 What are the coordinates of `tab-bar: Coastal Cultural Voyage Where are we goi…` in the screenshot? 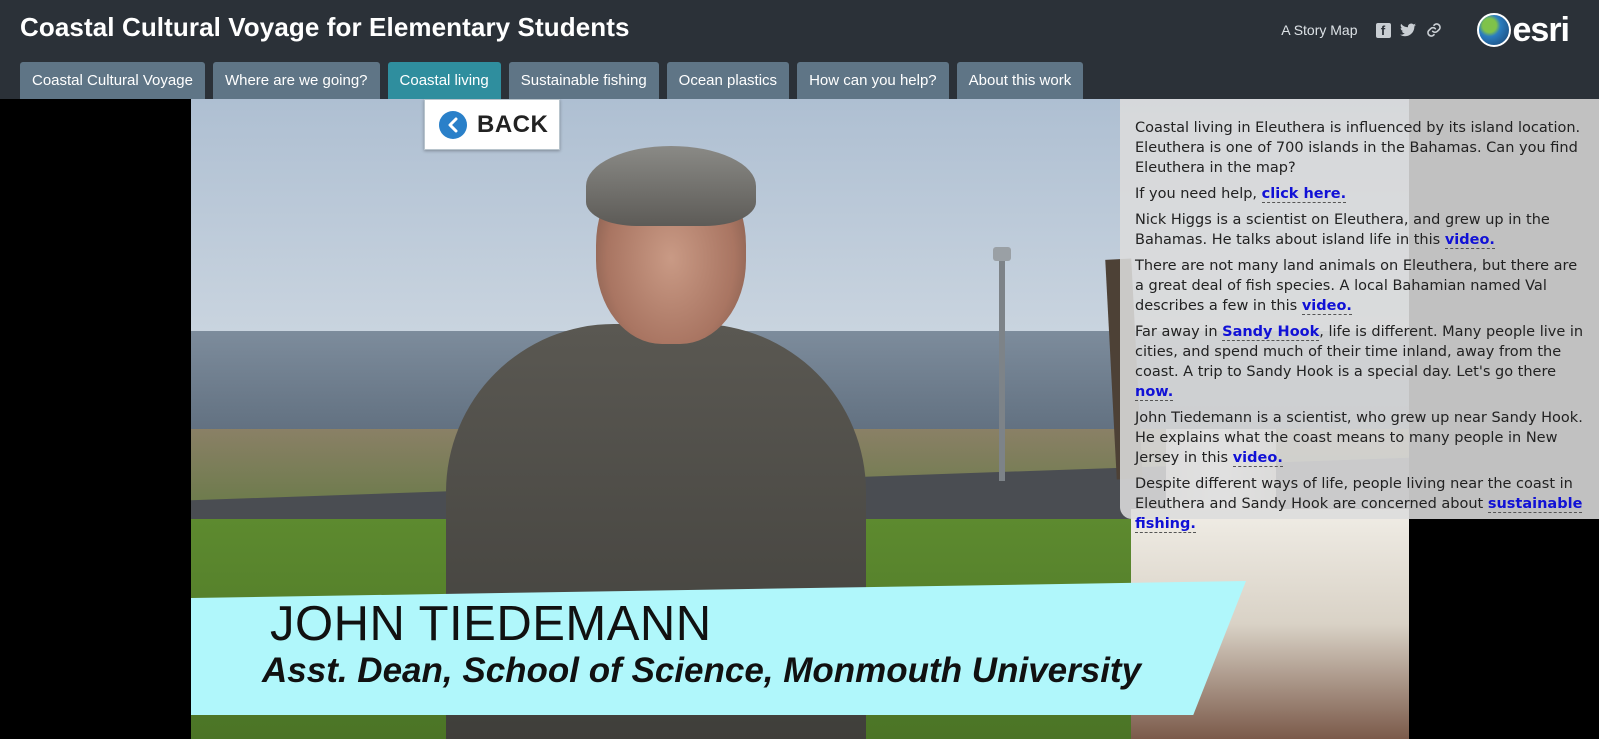 It's located at (552, 80).